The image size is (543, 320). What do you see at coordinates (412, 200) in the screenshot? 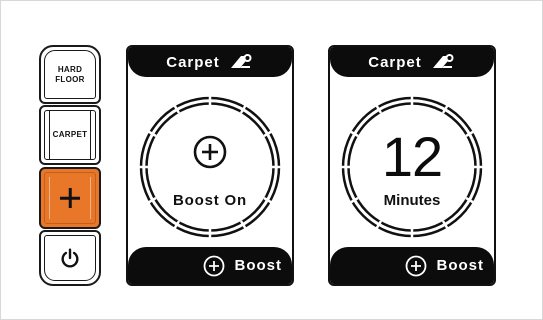
I see `minutes-unit-label: Minutes` at bounding box center [412, 200].